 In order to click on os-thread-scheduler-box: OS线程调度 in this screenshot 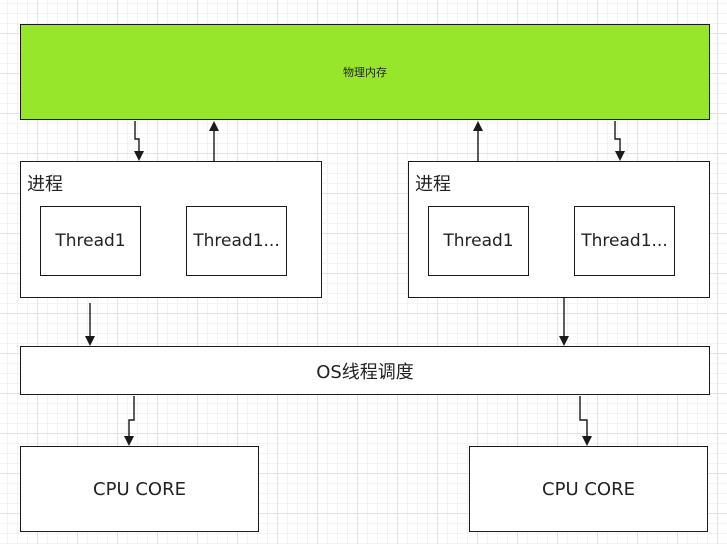, I will do `click(365, 370)`.